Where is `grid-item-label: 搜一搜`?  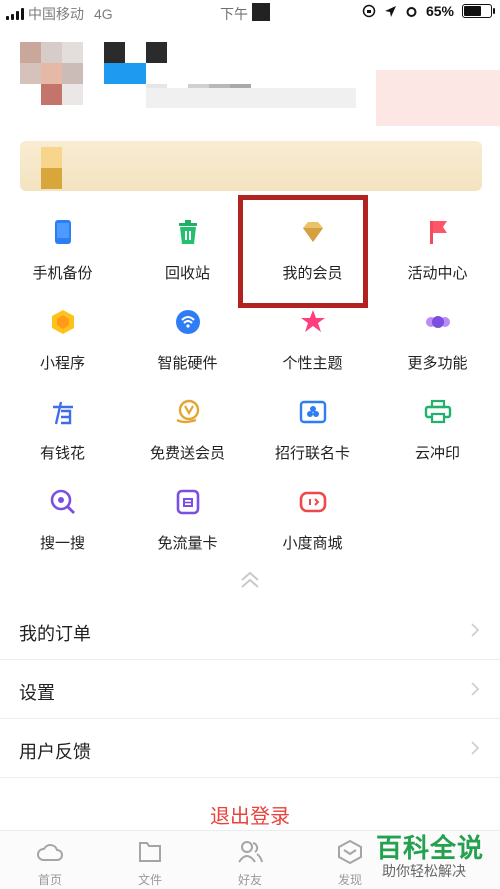 grid-item-label: 搜一搜 is located at coordinates (62, 543).